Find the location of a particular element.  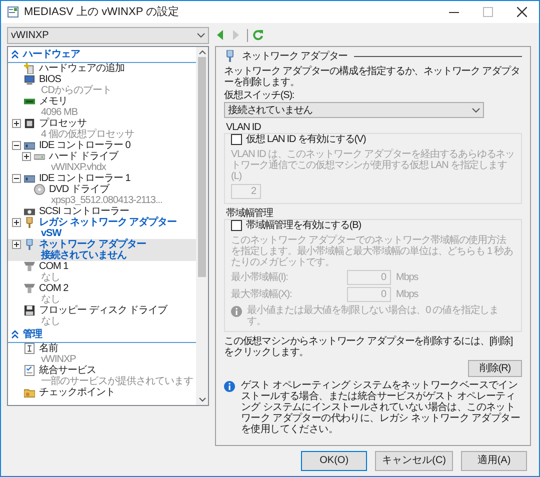

scrollbar is located at coordinates (202, 226).